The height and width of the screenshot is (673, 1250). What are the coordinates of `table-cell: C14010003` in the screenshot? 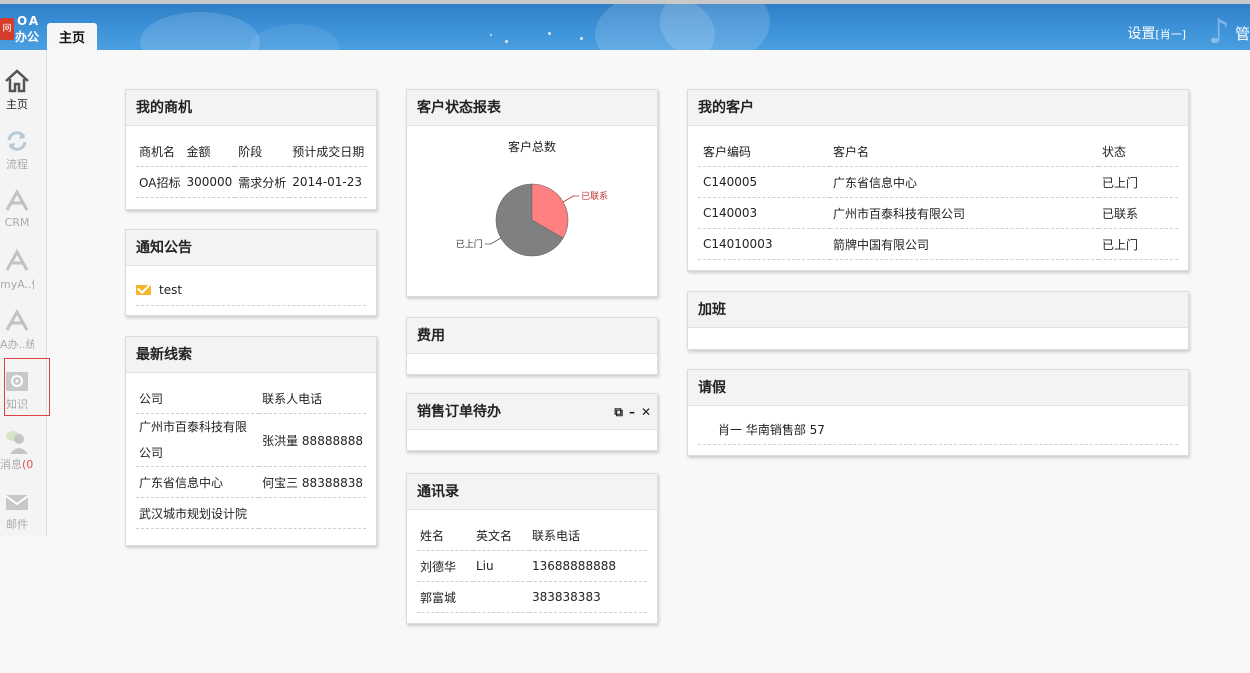 It's located at (764, 244).